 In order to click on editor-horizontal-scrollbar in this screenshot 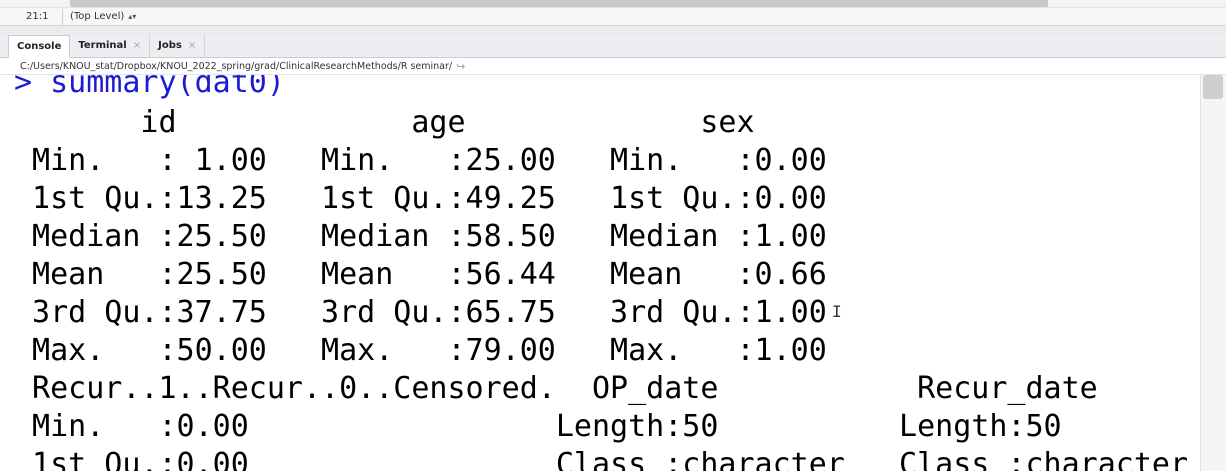, I will do `click(613, 4)`.